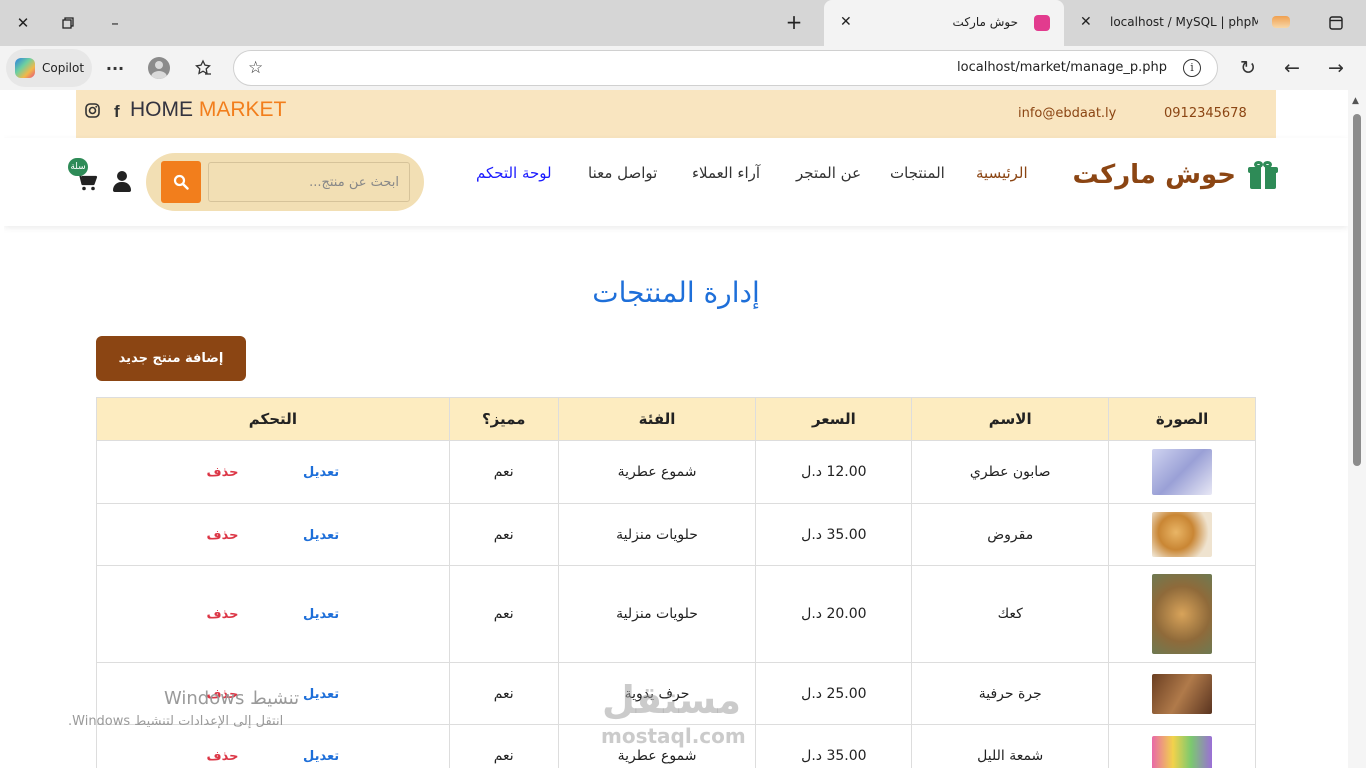  I want to click on site-logo: حوش ماركت, so click(1175, 175).